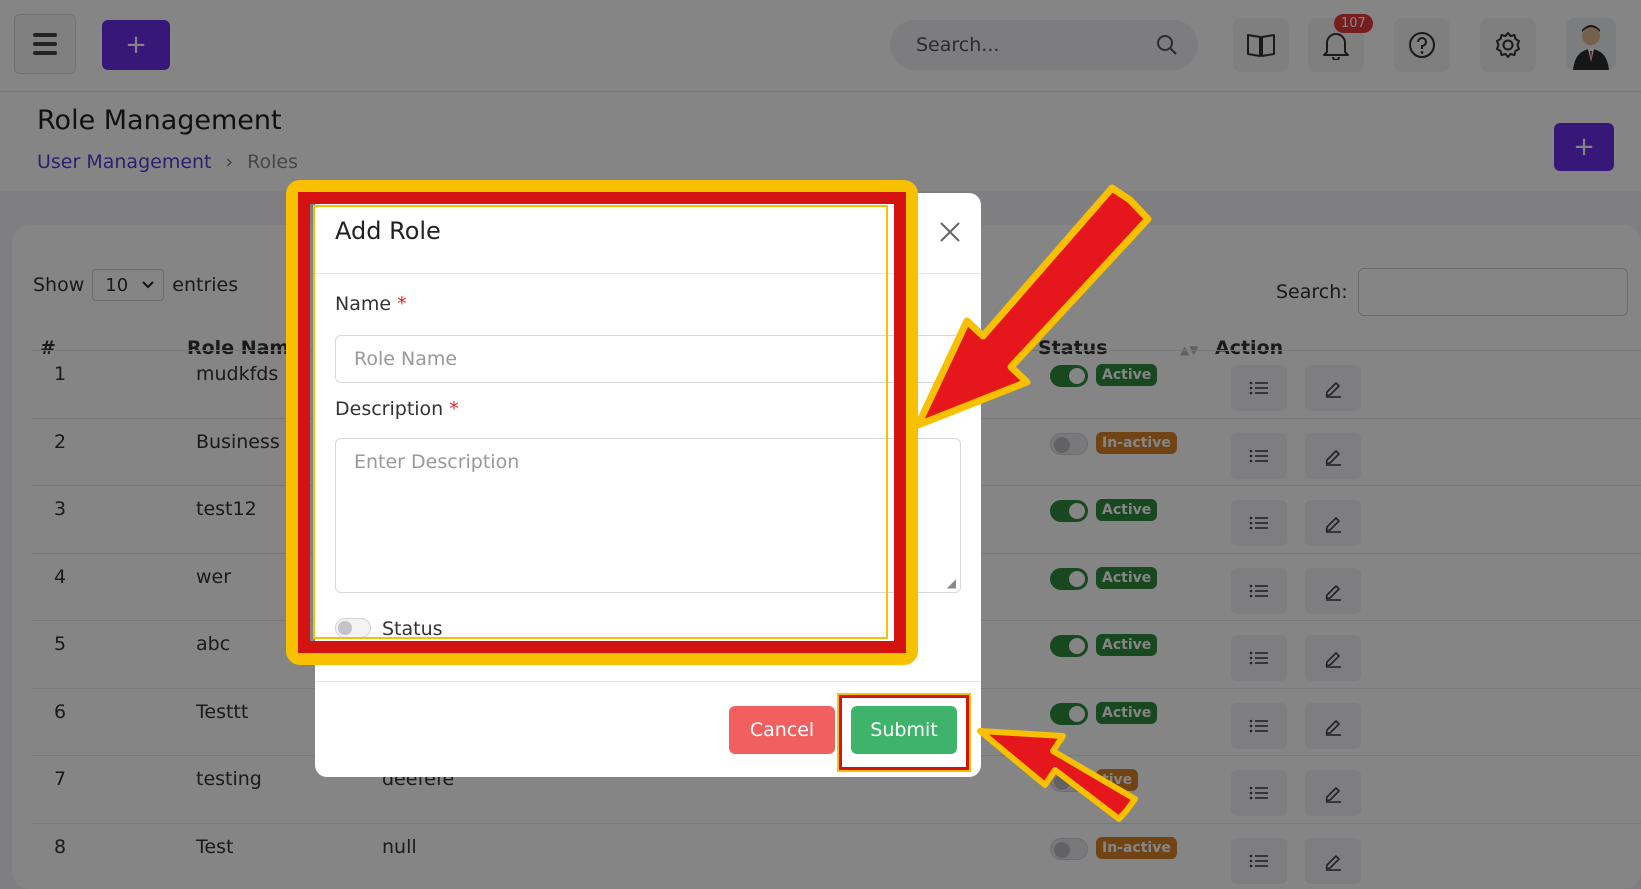  Describe the element at coordinates (1033, 306) in the screenshot. I see `annotation-arrow-form` at that location.